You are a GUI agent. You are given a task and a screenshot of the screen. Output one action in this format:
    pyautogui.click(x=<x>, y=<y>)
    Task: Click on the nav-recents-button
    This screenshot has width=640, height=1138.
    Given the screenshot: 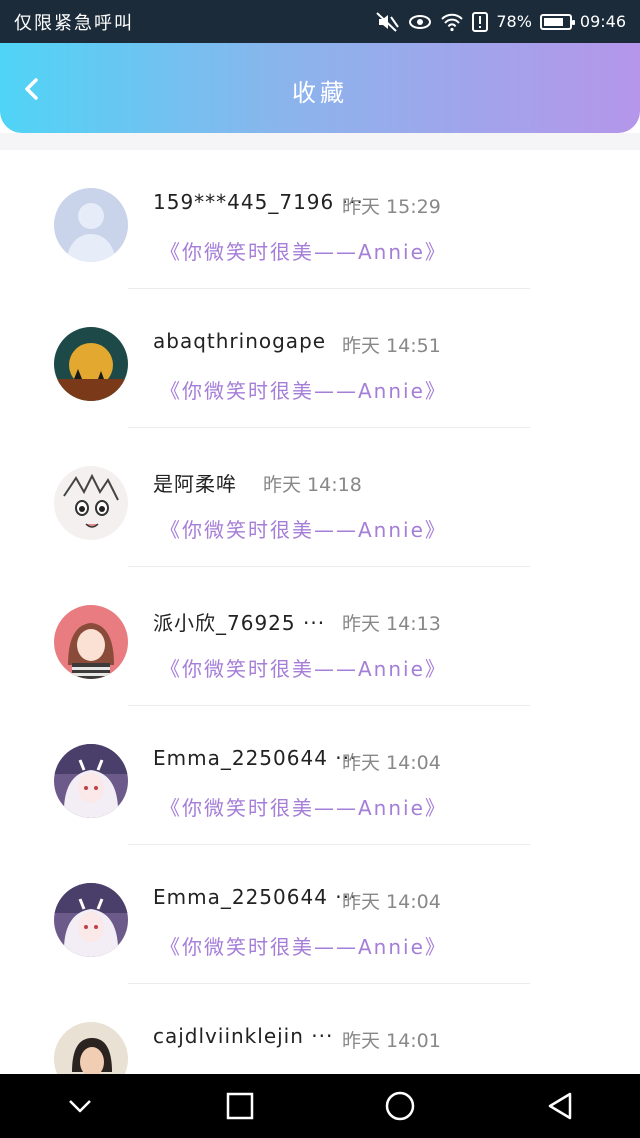 What is the action you would take?
    pyautogui.click(x=240, y=1106)
    